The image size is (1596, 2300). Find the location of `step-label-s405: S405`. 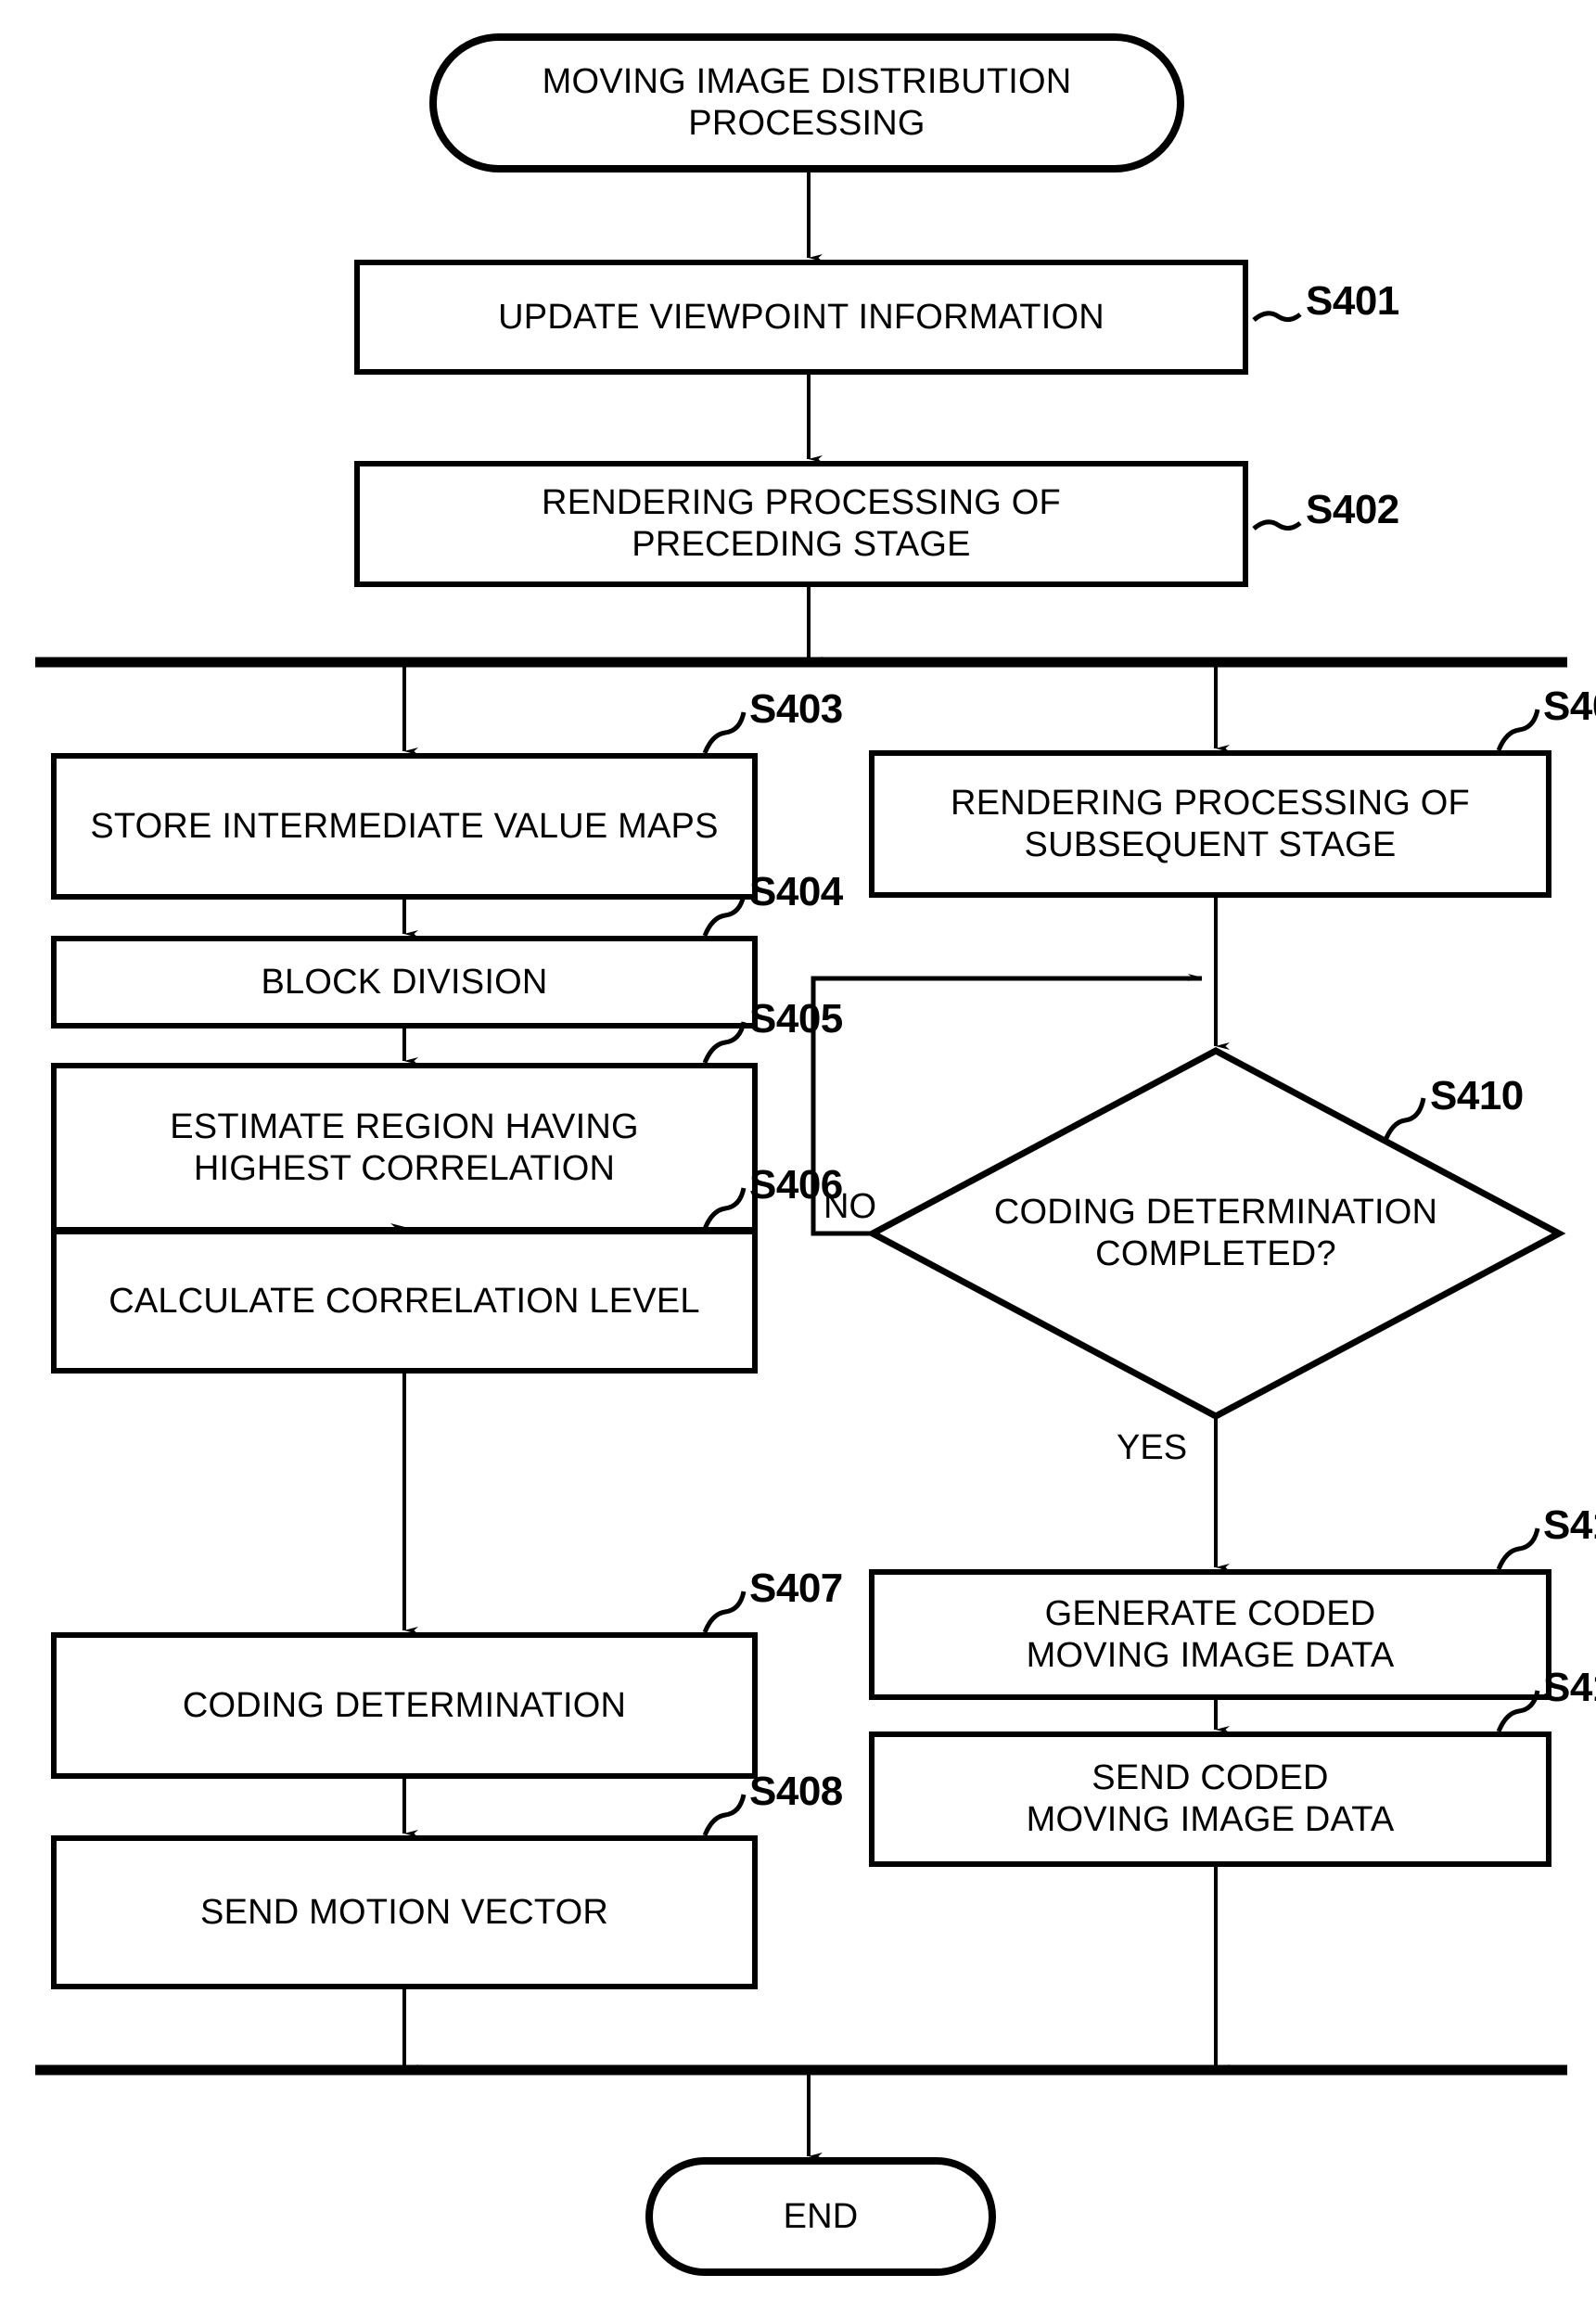

step-label-s405: S405 is located at coordinates (796, 1018).